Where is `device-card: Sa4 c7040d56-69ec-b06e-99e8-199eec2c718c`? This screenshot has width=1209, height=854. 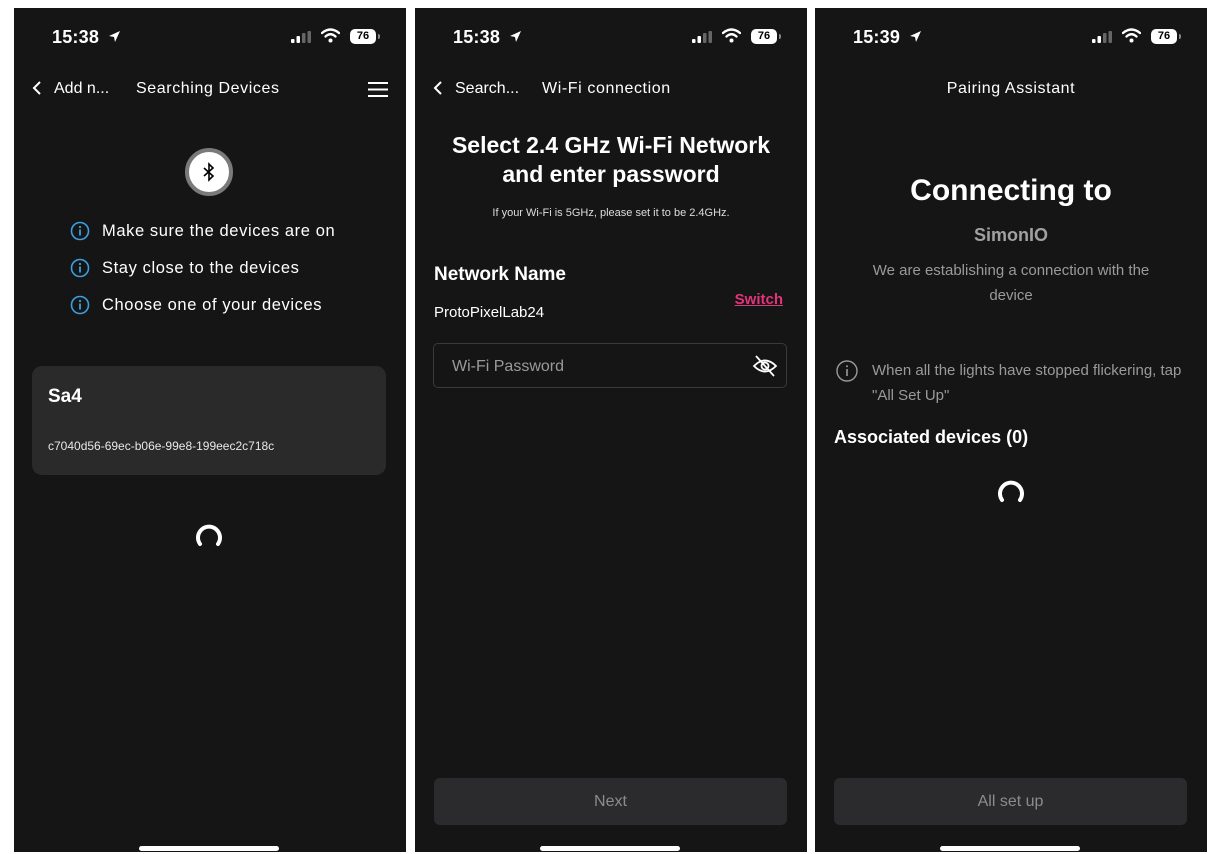 device-card: Sa4 c7040d56-69ec-b06e-99e8-199eec2c718c is located at coordinates (209, 420).